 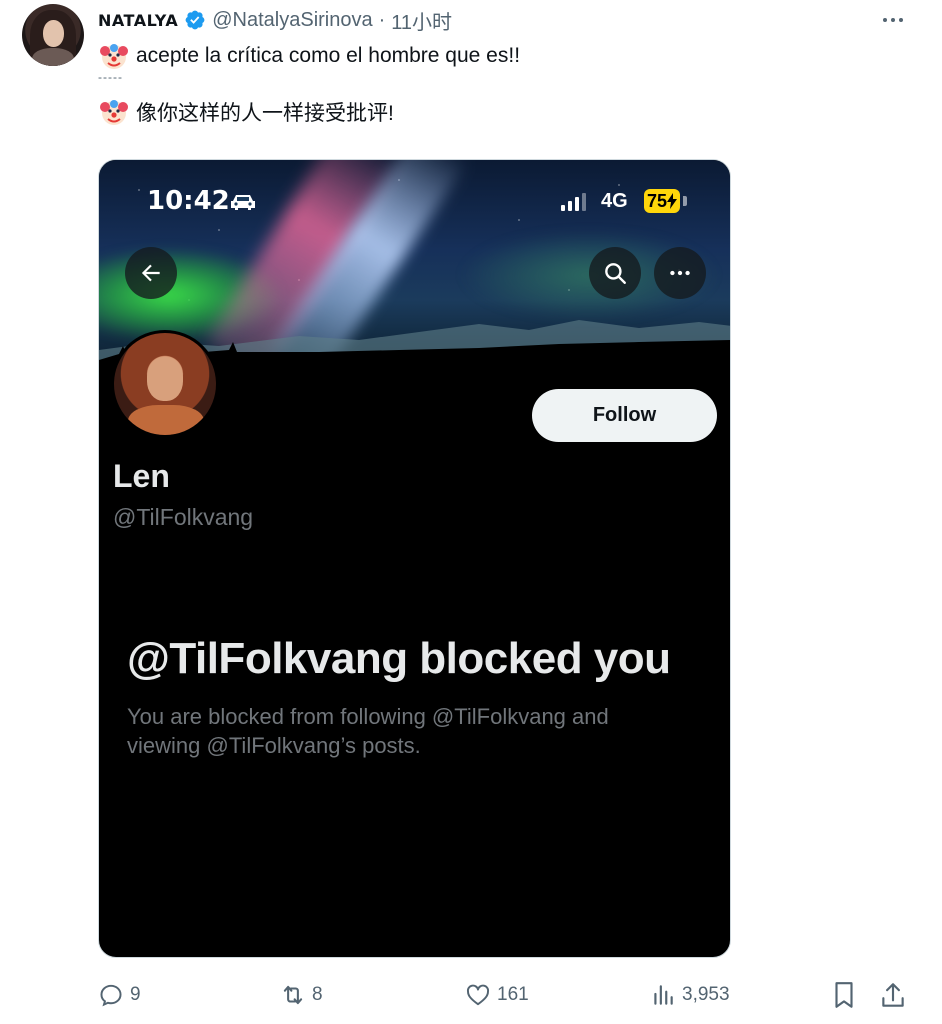 What do you see at coordinates (293, 995) in the screenshot?
I see `retweet-icon` at bounding box center [293, 995].